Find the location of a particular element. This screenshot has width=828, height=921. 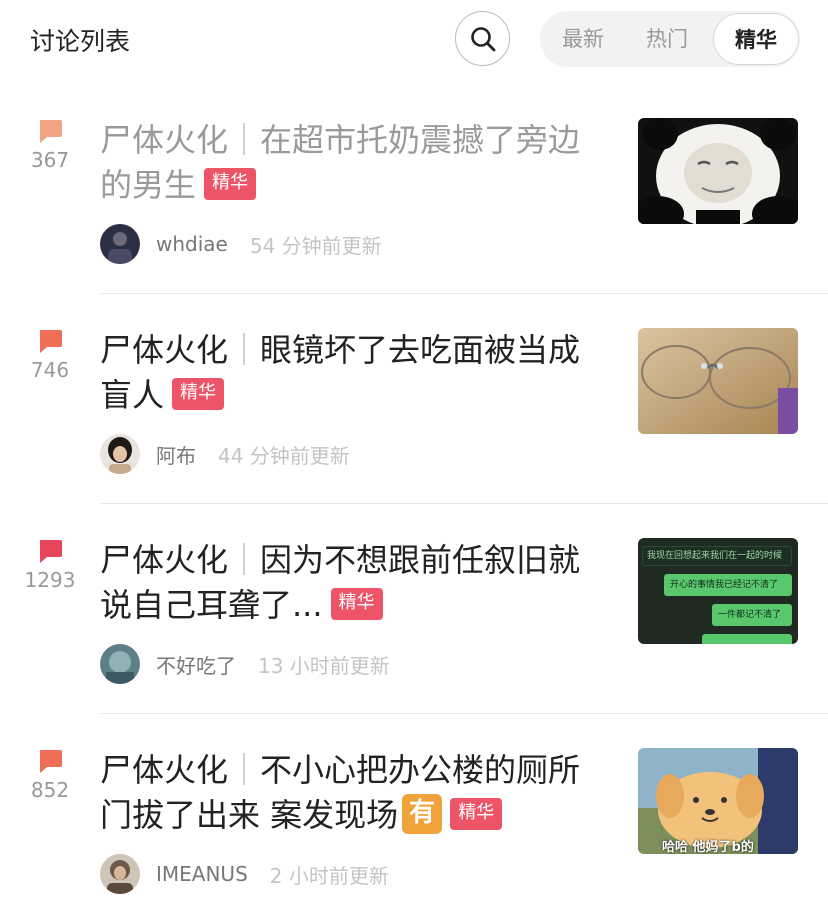

post-meta: IMEANUS 2 小时前更新 is located at coordinates (244, 874).